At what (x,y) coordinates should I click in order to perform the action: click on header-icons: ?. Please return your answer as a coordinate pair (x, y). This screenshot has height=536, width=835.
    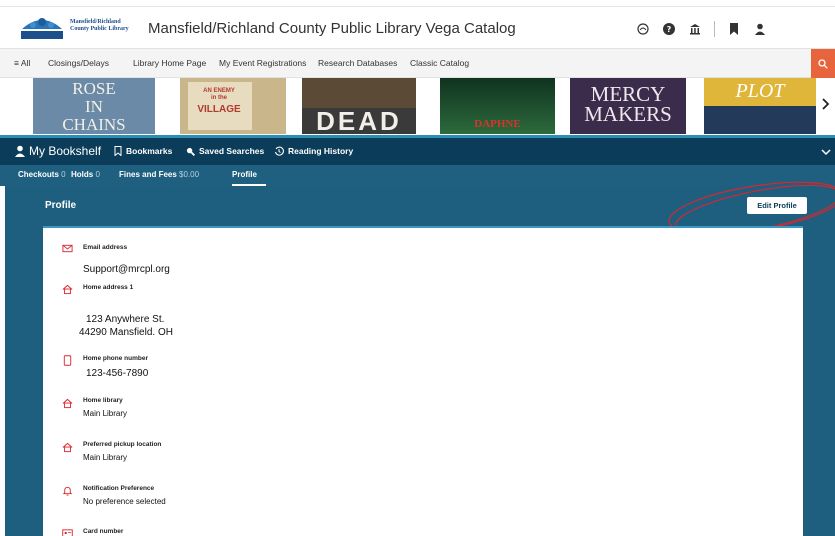
    Looking at the image, I should click on (707, 29).